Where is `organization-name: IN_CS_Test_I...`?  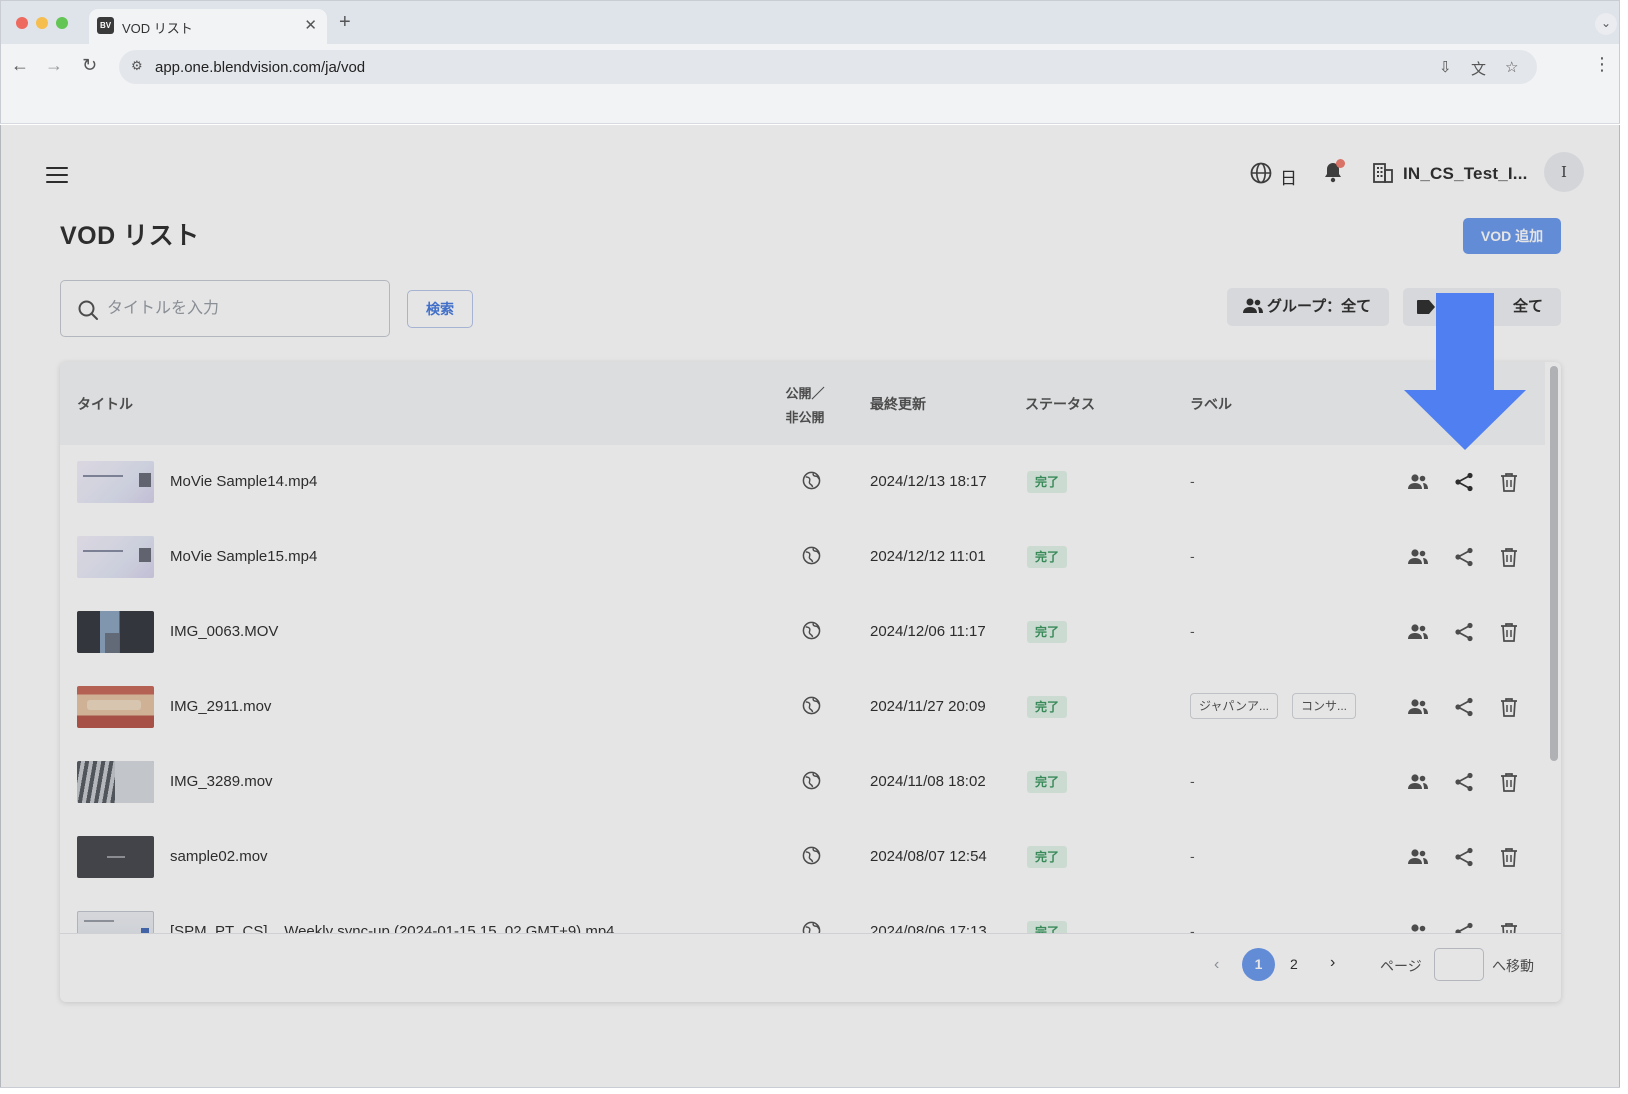
organization-name: IN_CS_Test_I... is located at coordinates (1465, 174).